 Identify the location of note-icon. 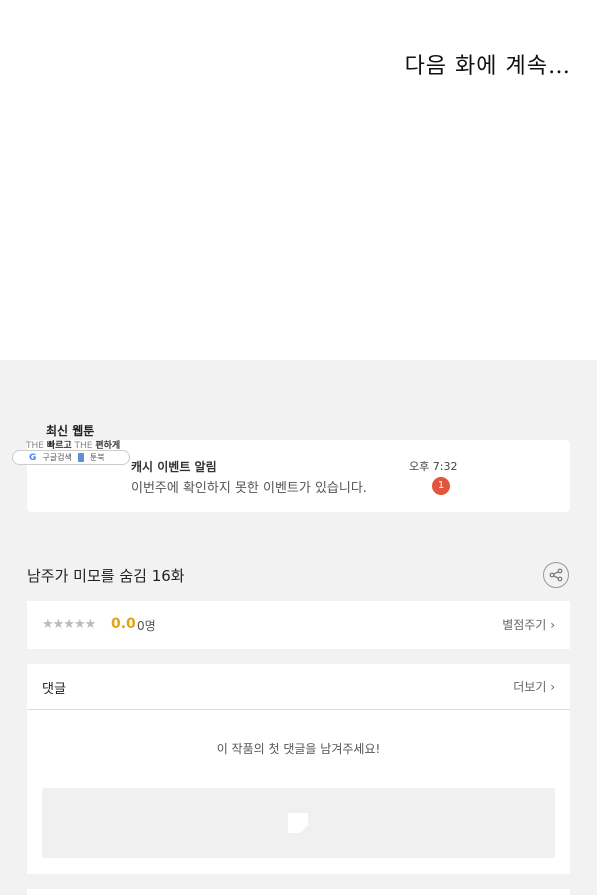
(298, 823).